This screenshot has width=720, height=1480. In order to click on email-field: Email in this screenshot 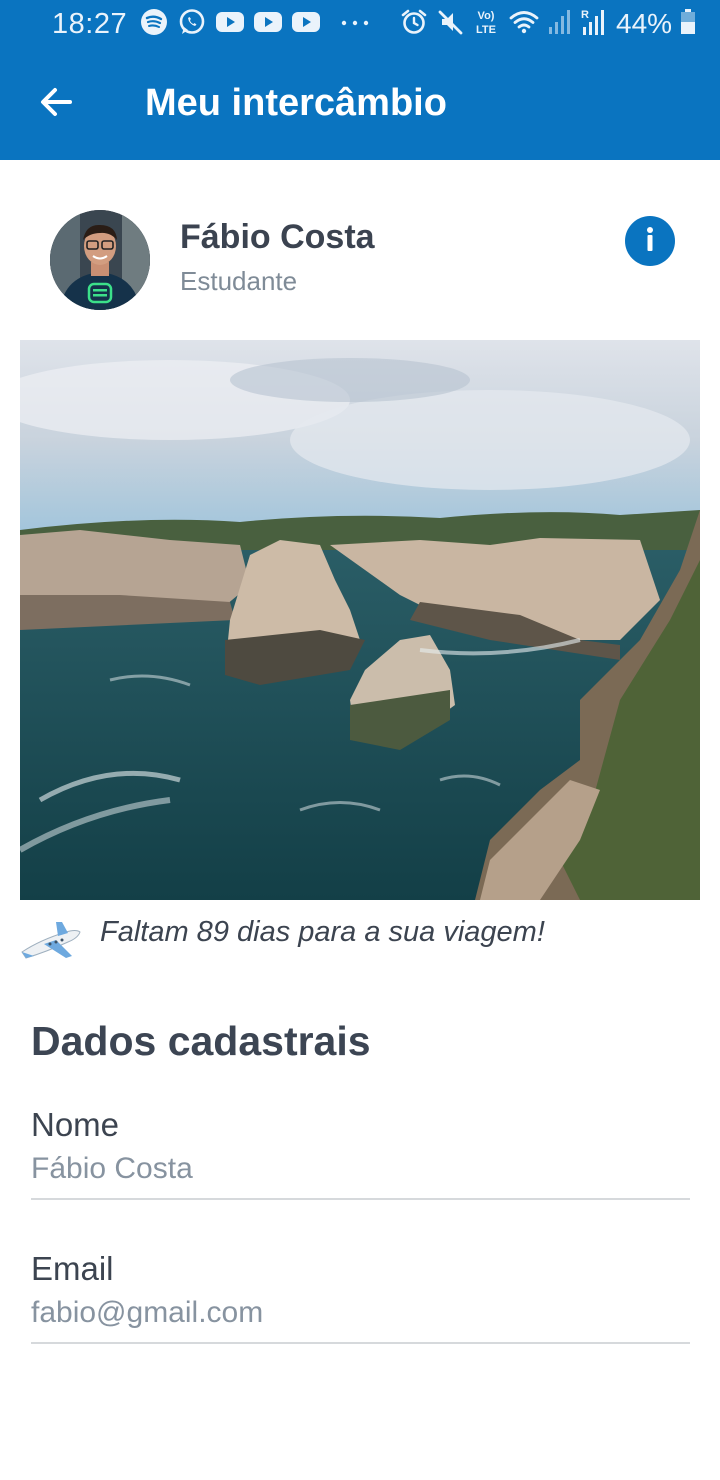, I will do `click(360, 1305)`.